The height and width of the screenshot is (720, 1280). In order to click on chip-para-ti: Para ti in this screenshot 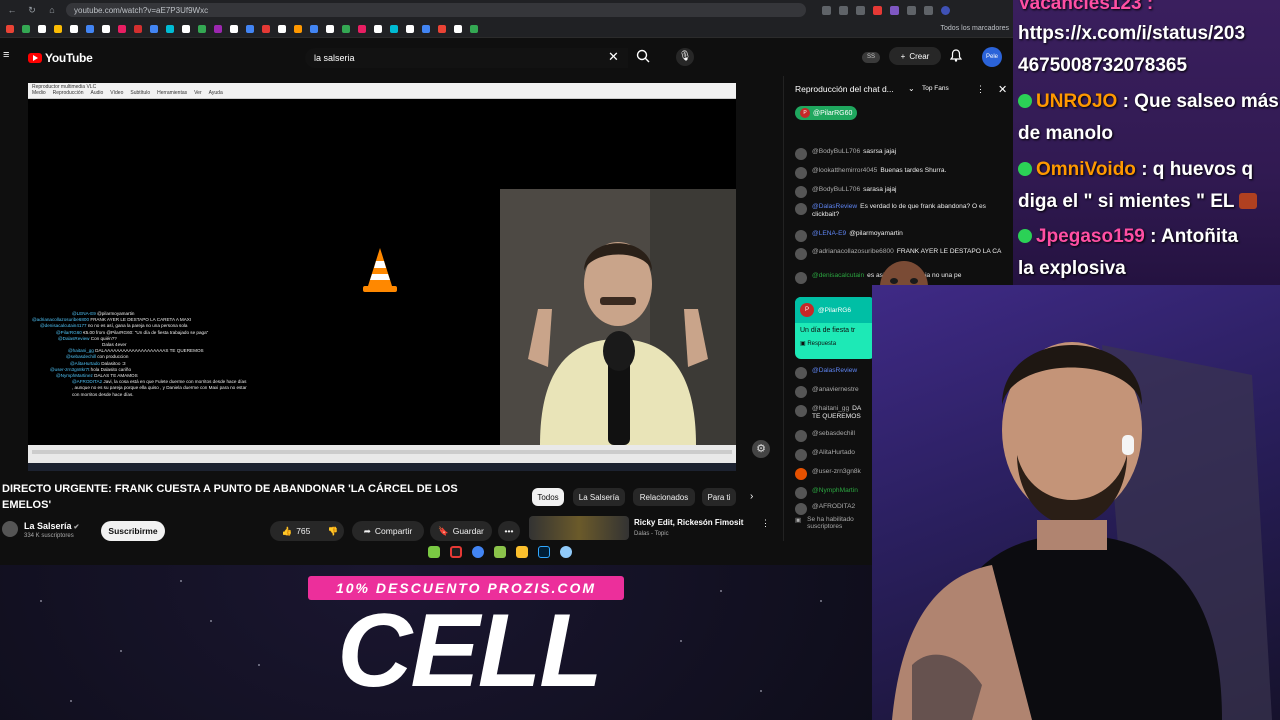, I will do `click(719, 497)`.